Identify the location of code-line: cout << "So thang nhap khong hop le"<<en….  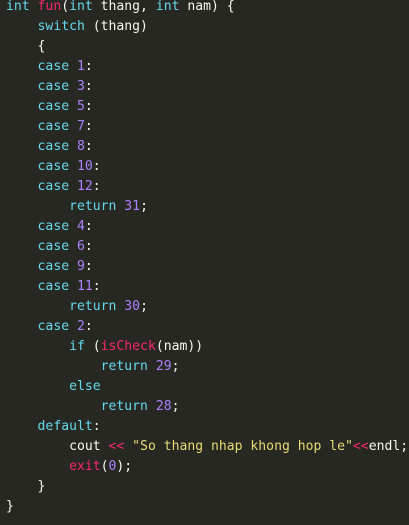
(207, 447).